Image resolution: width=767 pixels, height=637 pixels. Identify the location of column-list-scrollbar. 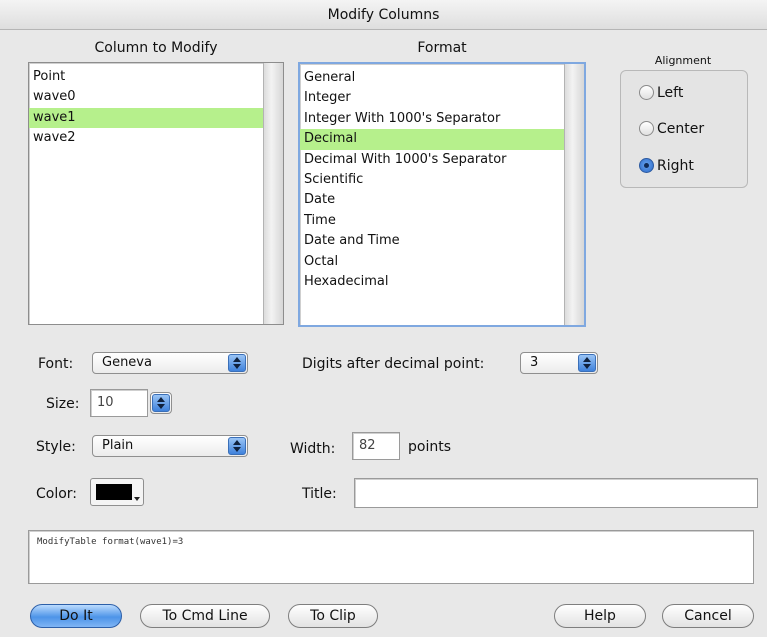
(273, 193).